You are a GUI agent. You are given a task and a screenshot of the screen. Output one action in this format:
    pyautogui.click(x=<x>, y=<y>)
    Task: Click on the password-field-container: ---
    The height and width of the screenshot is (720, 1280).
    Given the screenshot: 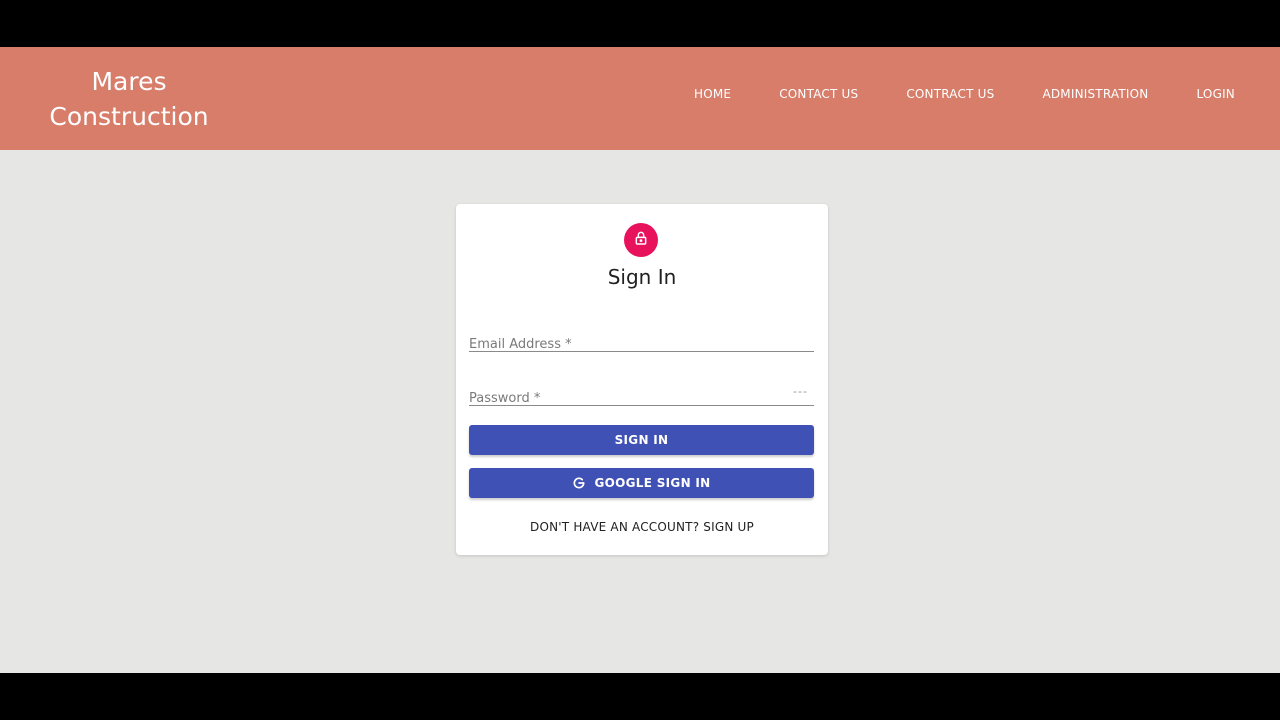 What is the action you would take?
    pyautogui.click(x=641, y=394)
    